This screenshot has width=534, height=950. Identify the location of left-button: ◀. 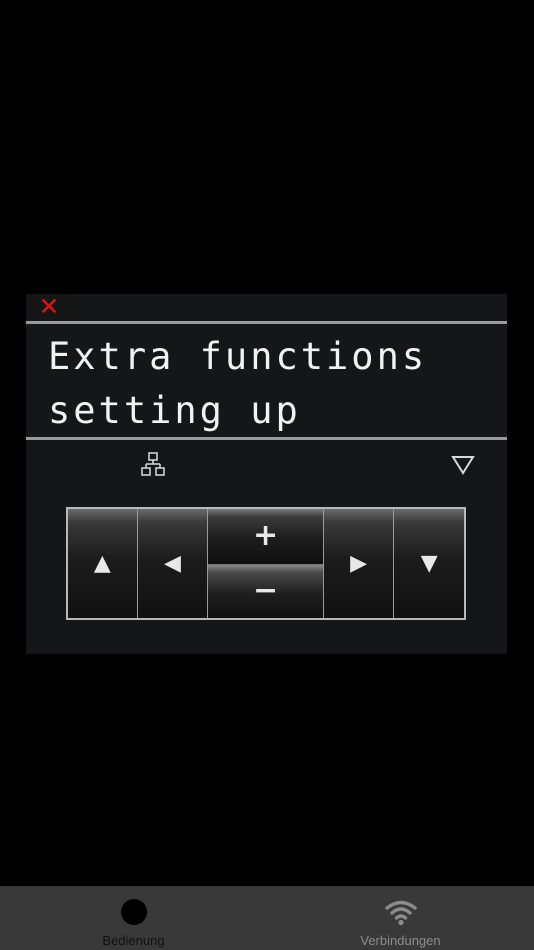
(173, 563).